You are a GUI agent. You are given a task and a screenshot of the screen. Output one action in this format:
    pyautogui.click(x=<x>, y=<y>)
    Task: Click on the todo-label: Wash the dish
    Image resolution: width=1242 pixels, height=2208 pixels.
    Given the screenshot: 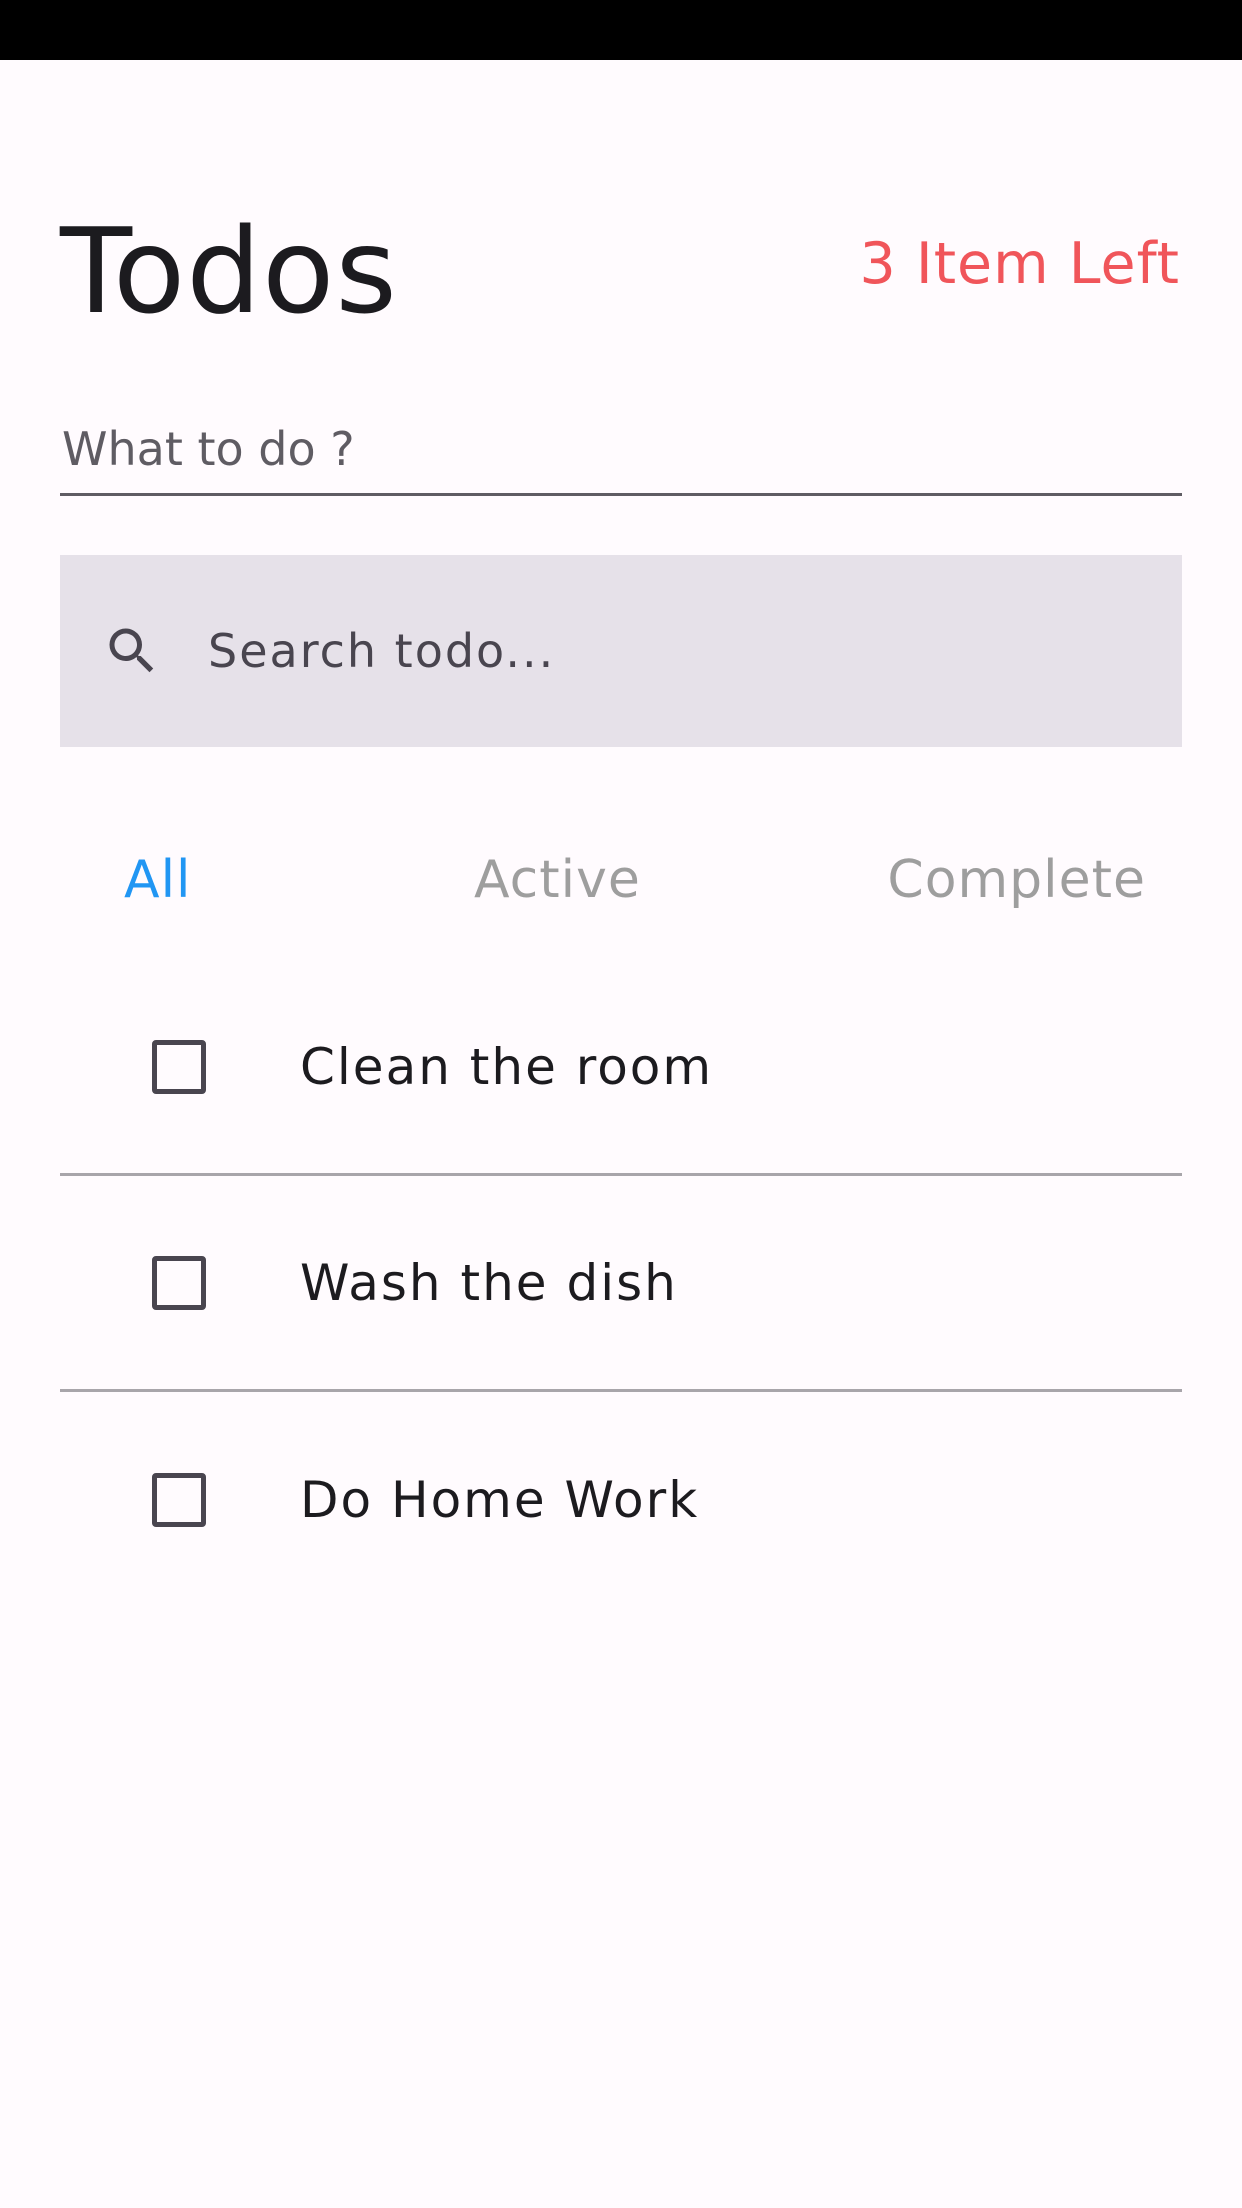 What is the action you would take?
    pyautogui.click(x=489, y=1282)
    